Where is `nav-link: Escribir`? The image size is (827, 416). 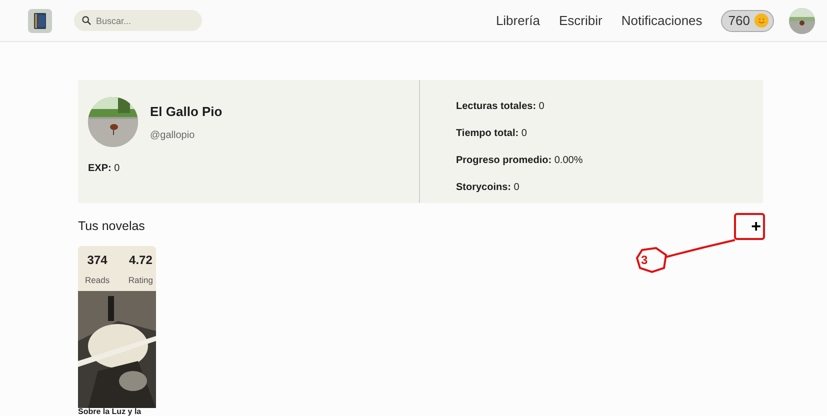
nav-link: Escribir is located at coordinates (580, 20).